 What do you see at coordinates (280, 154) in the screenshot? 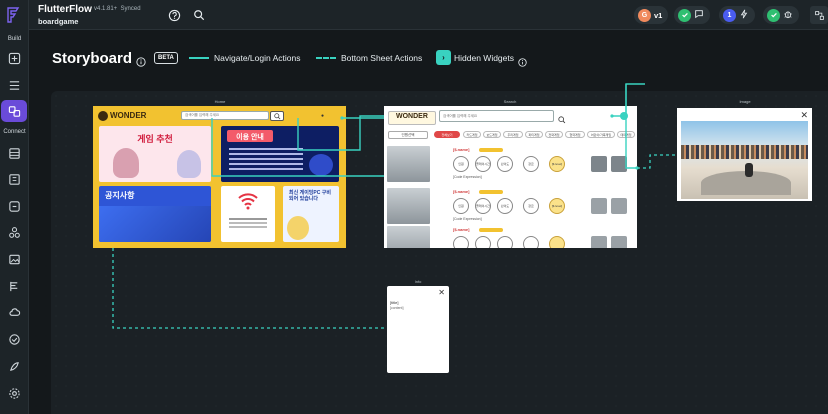
I see `usage-guide-tile: 이용 안내` at bounding box center [280, 154].